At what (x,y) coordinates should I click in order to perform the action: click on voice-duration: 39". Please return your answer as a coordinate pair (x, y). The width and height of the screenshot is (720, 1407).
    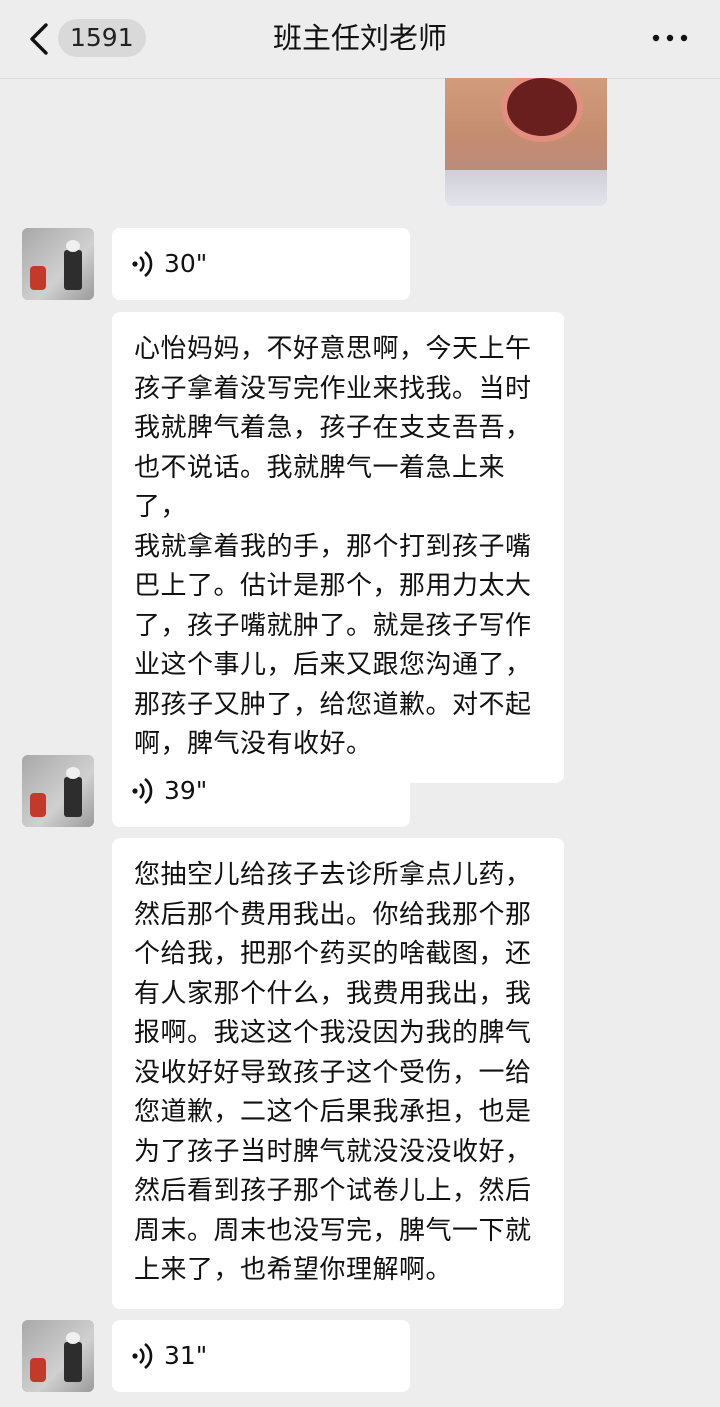
    Looking at the image, I should click on (186, 790).